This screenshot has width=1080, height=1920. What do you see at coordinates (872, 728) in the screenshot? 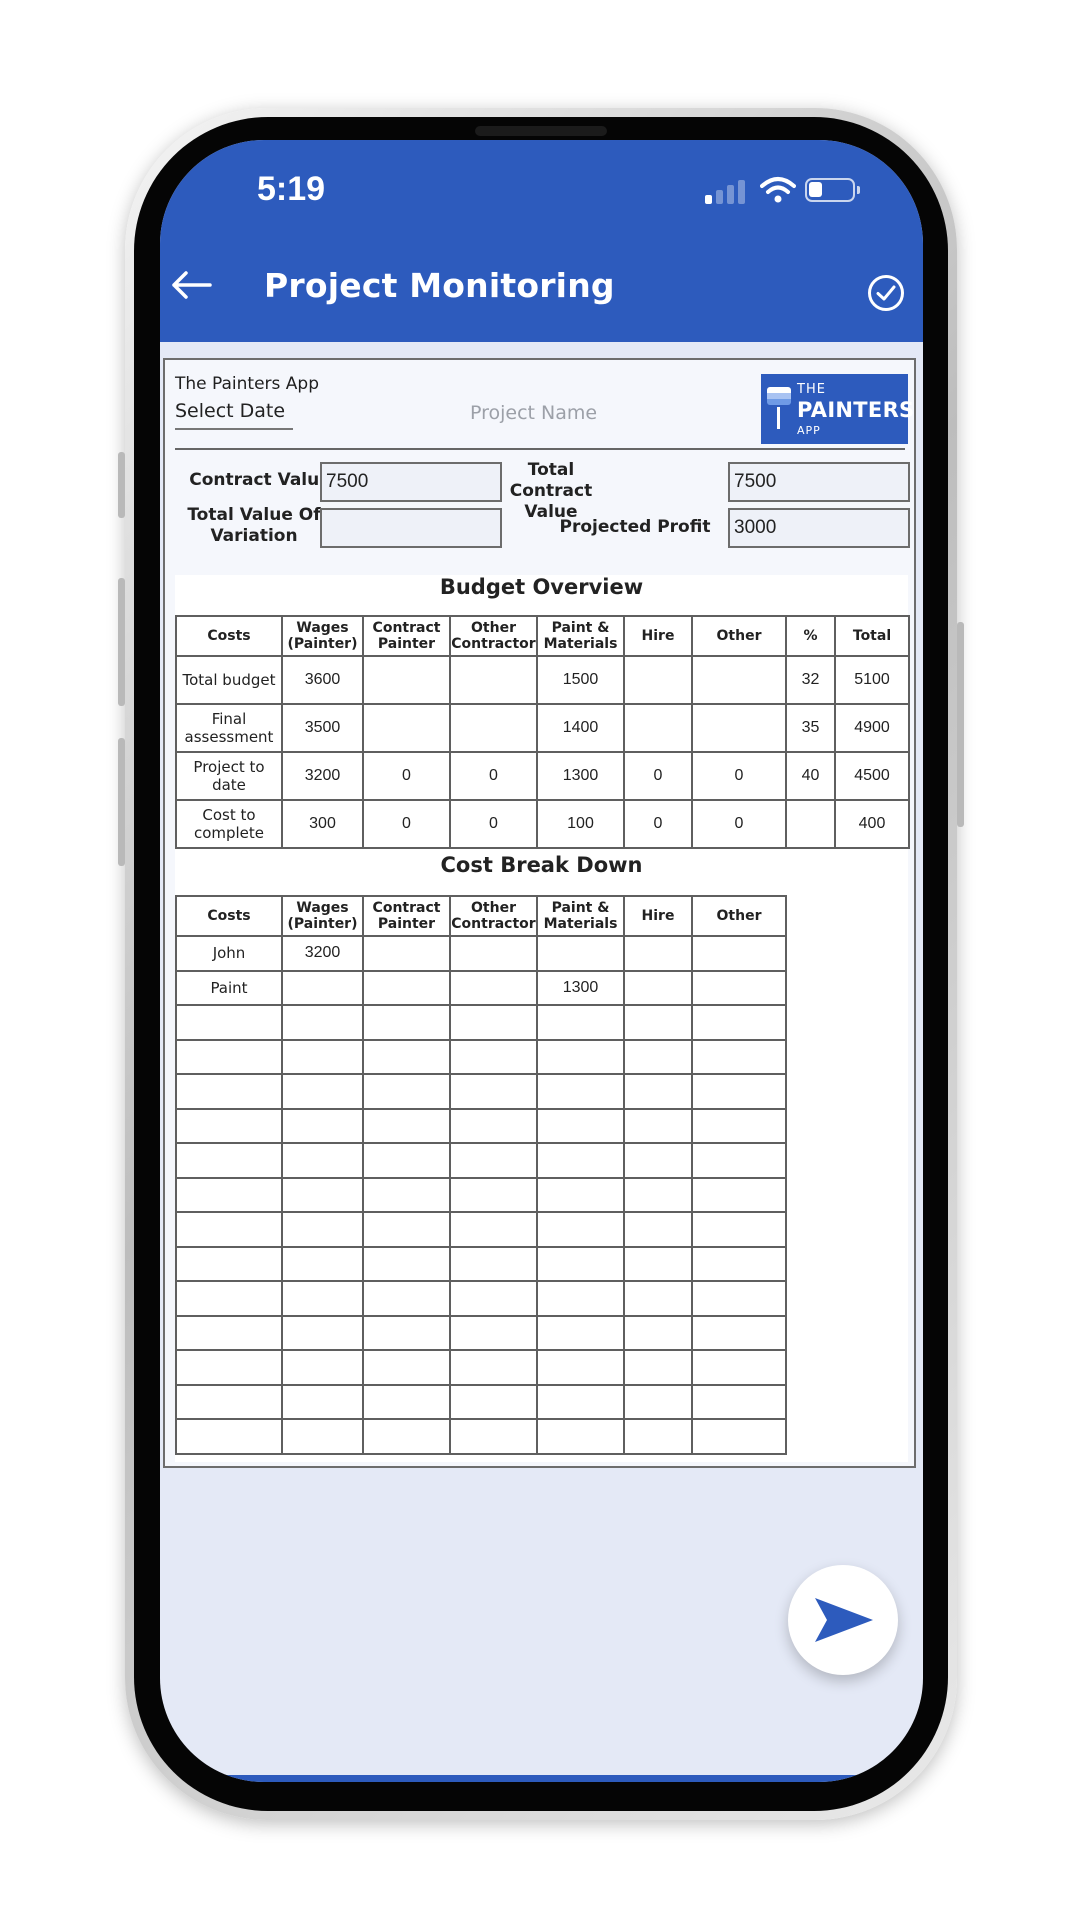
I see `table-cell: 4900` at bounding box center [872, 728].